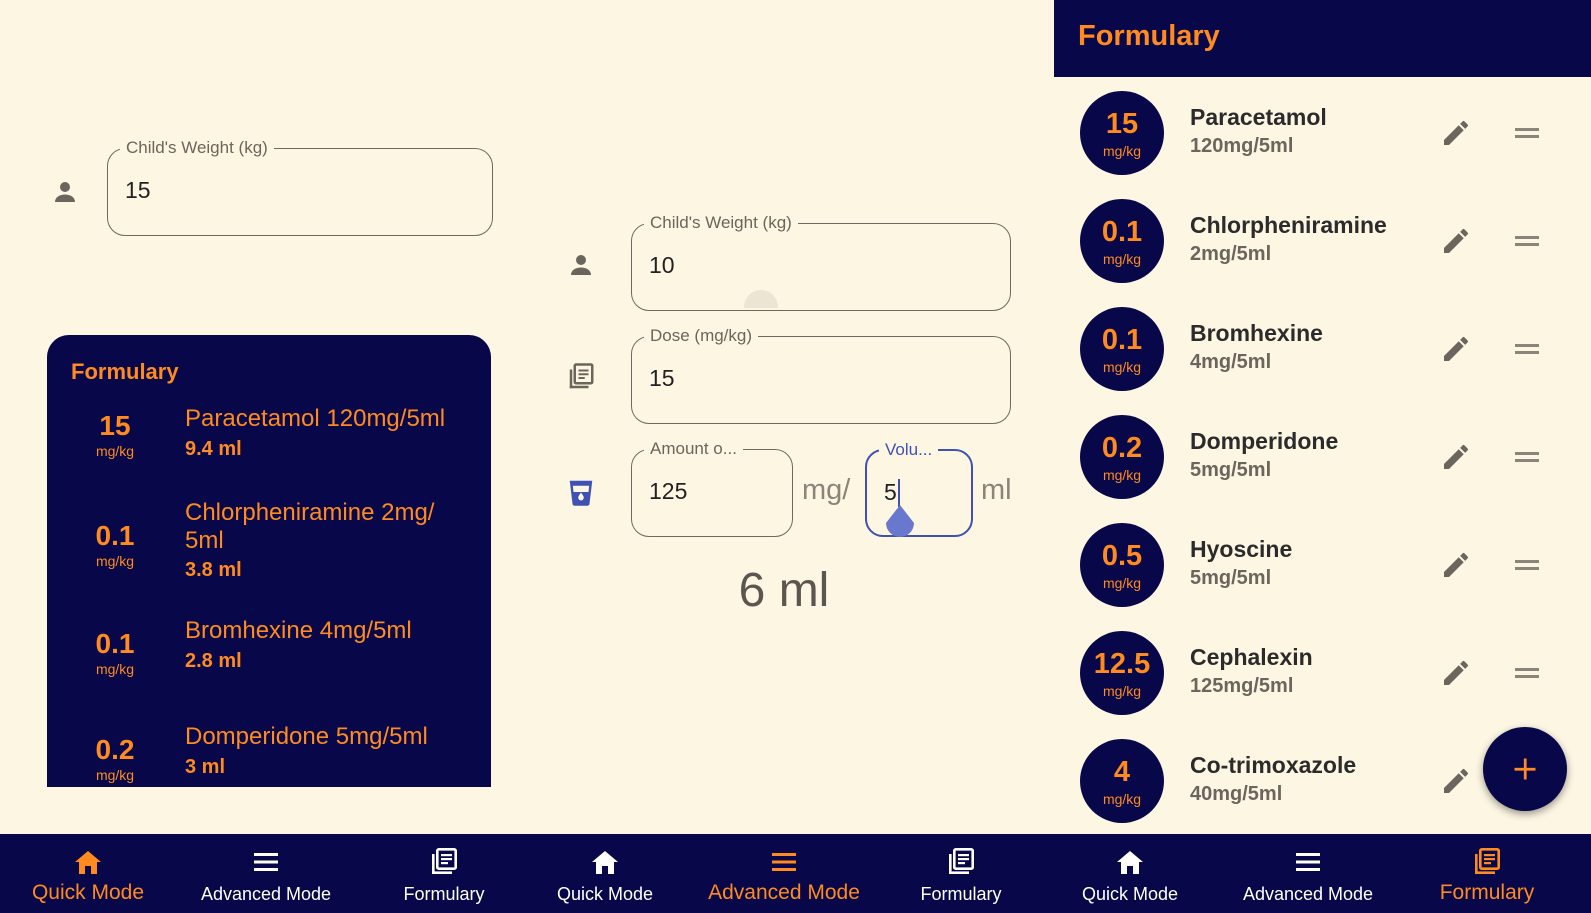 The height and width of the screenshot is (913, 1591). I want to click on formulary-card-title: Formulary, so click(125, 371).